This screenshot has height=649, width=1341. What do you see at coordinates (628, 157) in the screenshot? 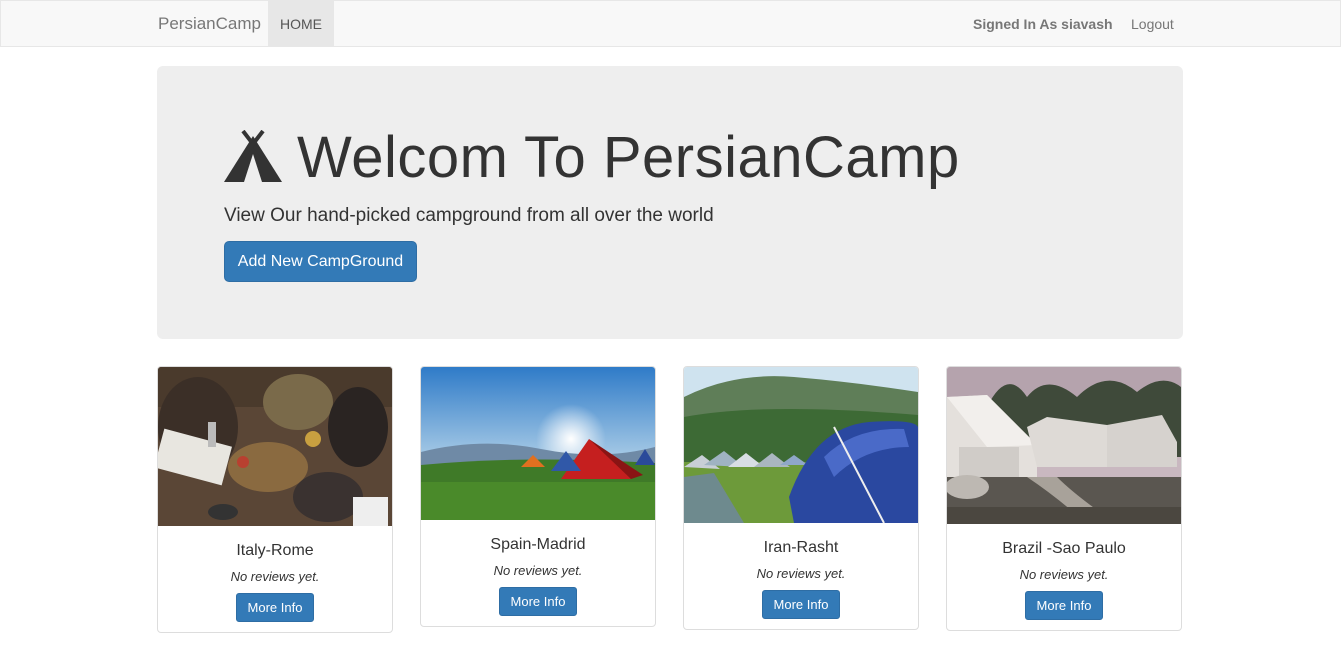
I see `page-title: Welcom To PersianCamp` at bounding box center [628, 157].